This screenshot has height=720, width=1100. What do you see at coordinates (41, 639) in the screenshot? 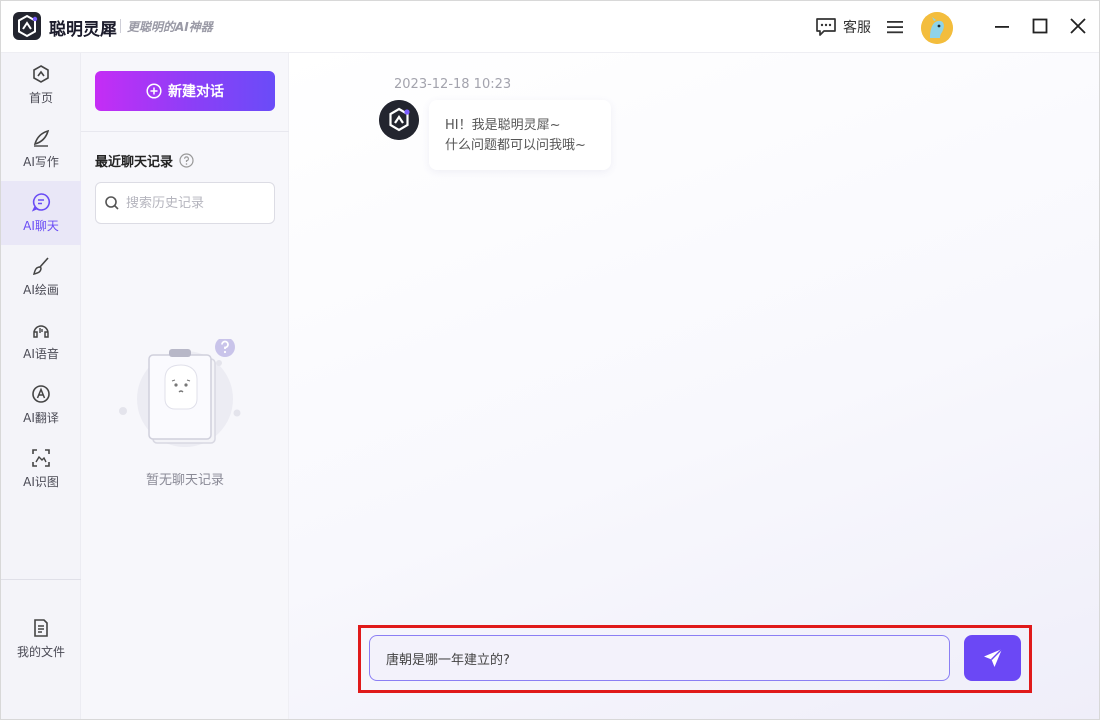
I see `nav-item-my-files: 我的文件` at bounding box center [41, 639].